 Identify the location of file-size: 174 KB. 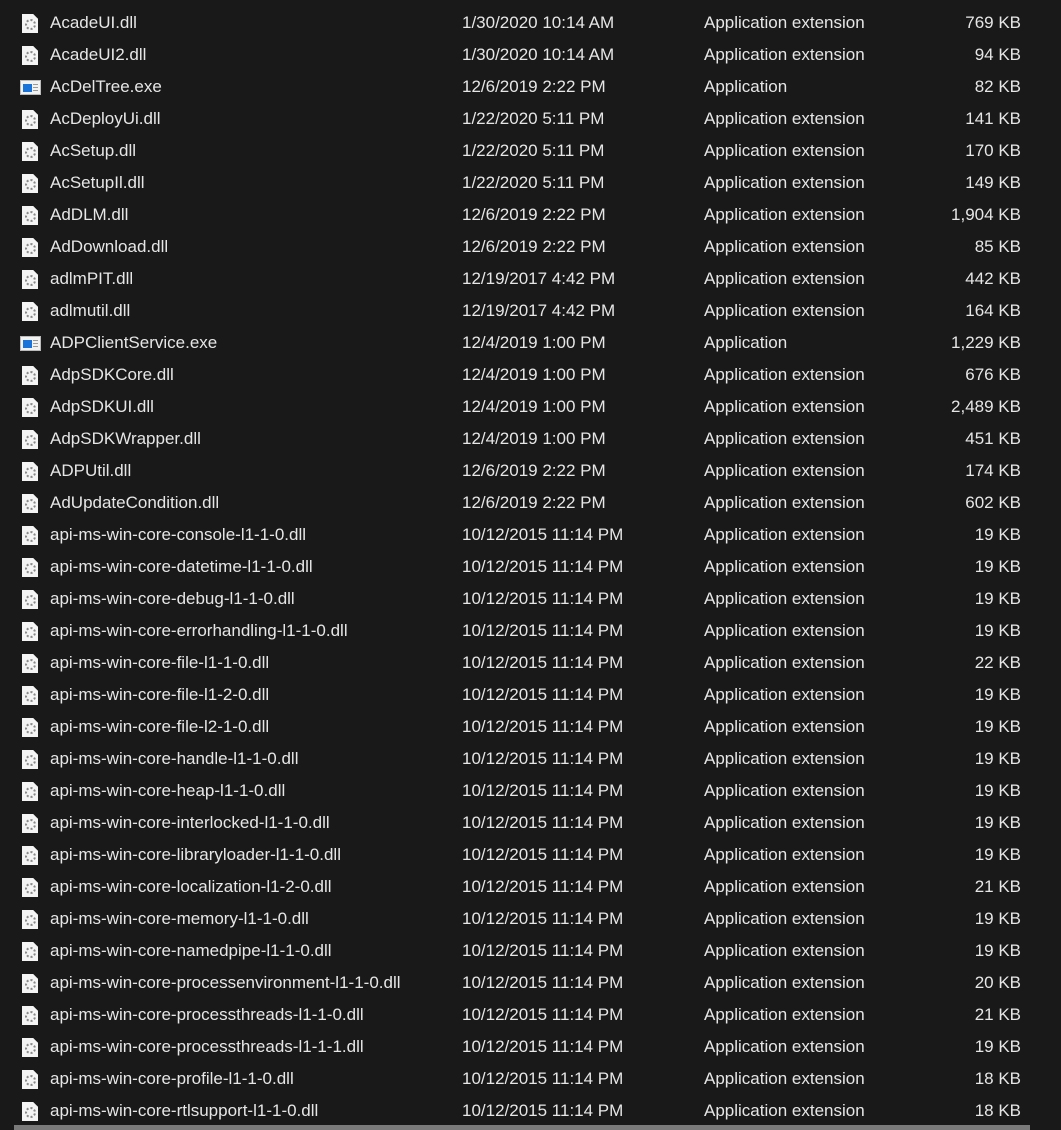
(993, 470).